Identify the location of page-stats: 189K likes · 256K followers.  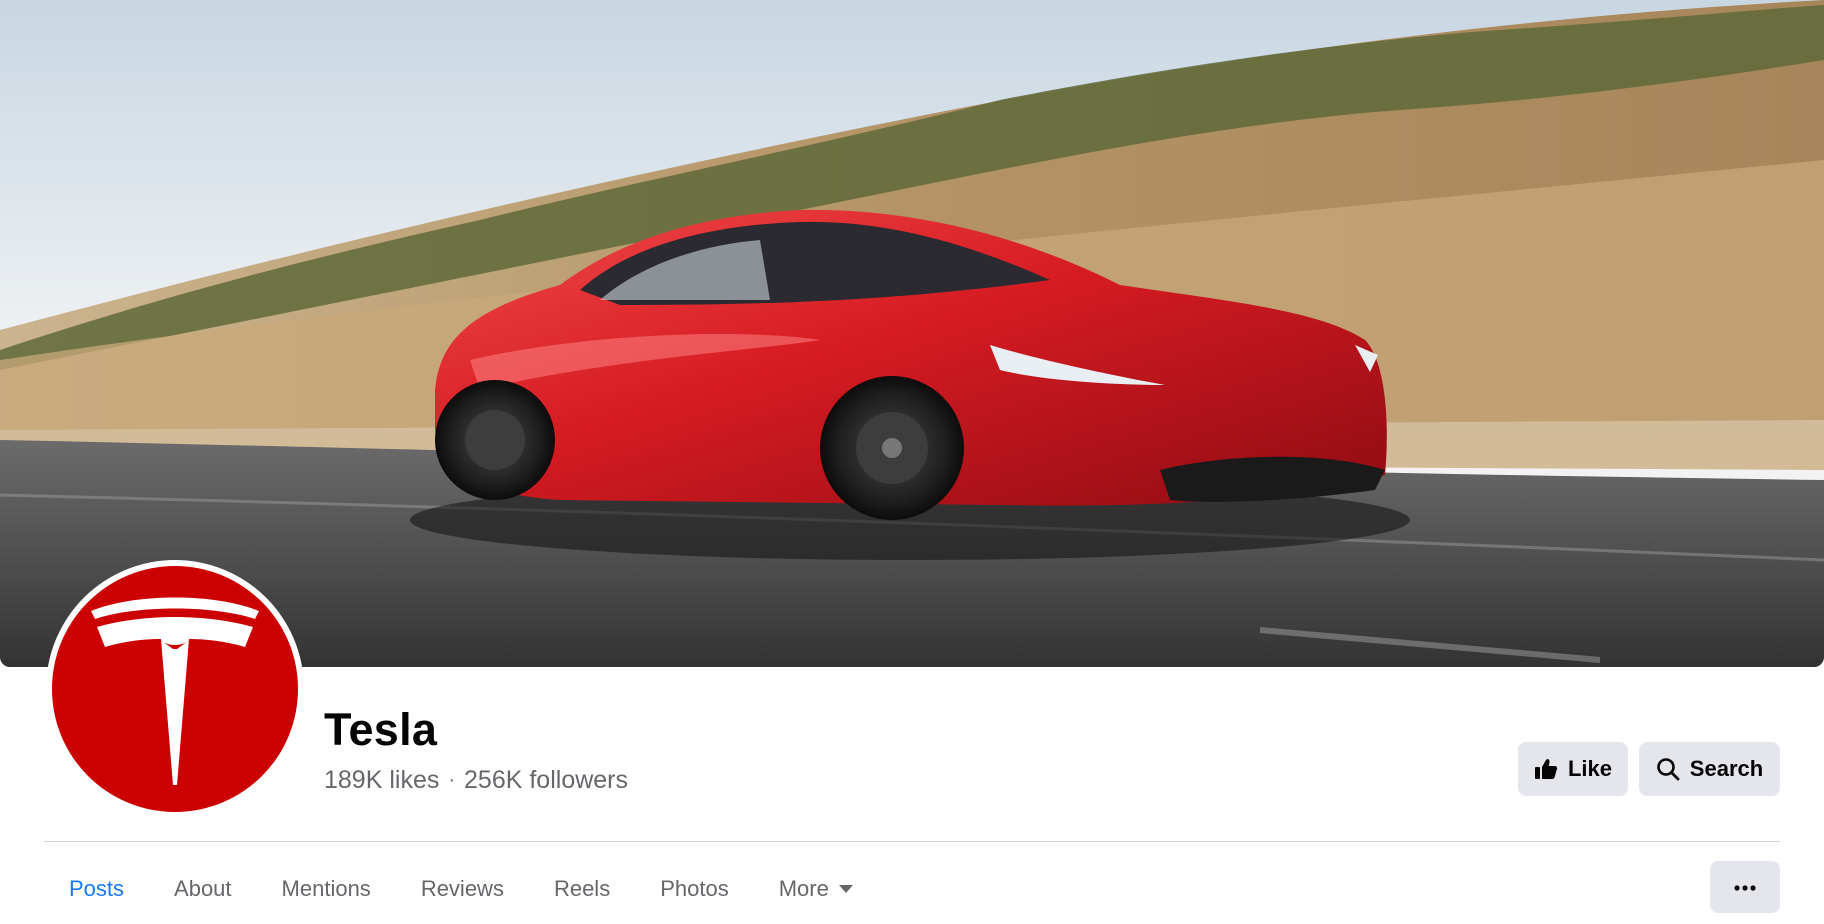
(476, 780).